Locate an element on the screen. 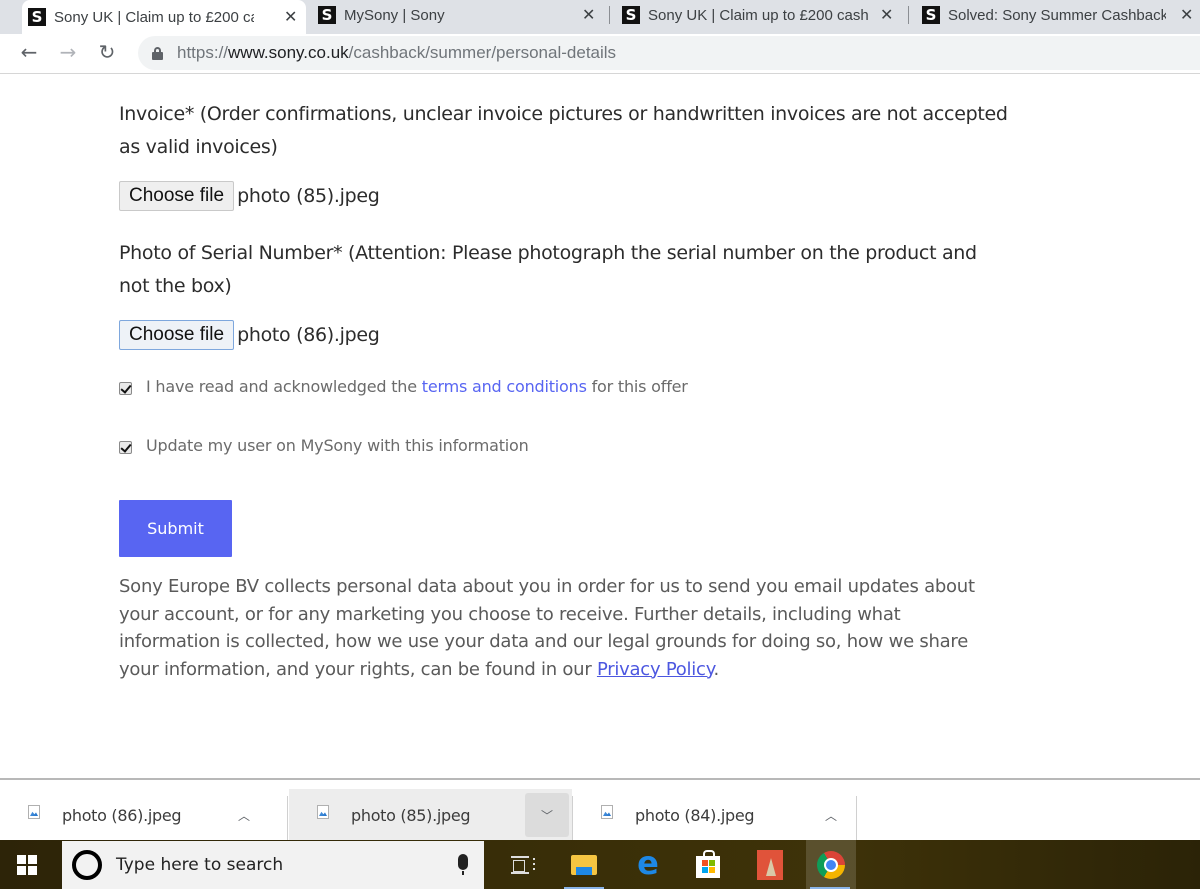 This screenshot has height=889, width=1200. tab-mysony: S MySony | Sony ✕ is located at coordinates (463, 15).